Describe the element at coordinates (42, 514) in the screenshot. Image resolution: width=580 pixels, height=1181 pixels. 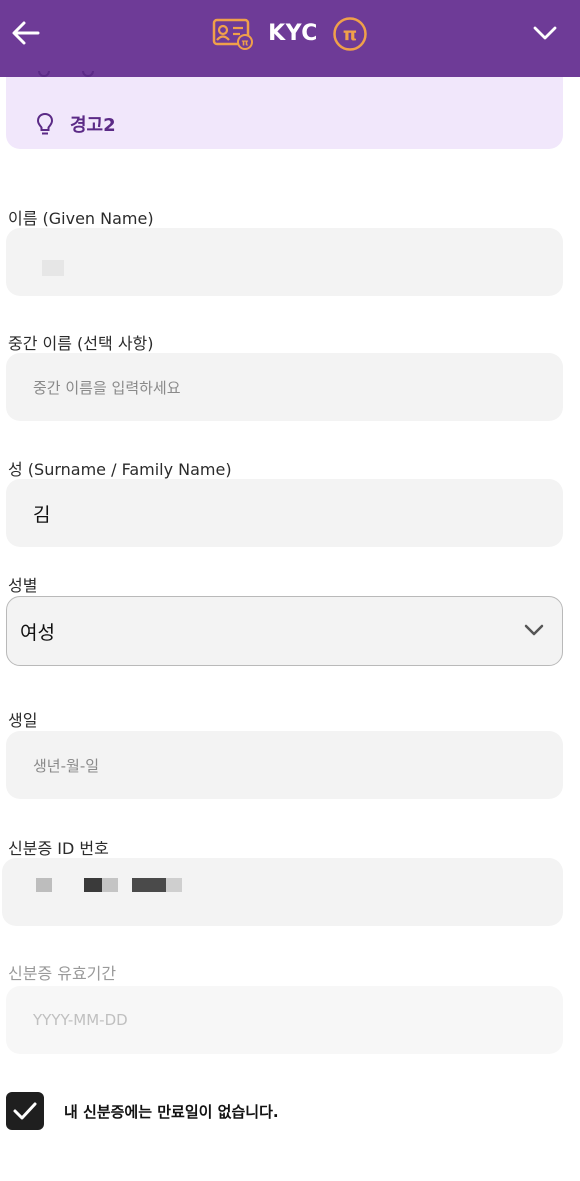
I see `surname-value: 김` at that location.